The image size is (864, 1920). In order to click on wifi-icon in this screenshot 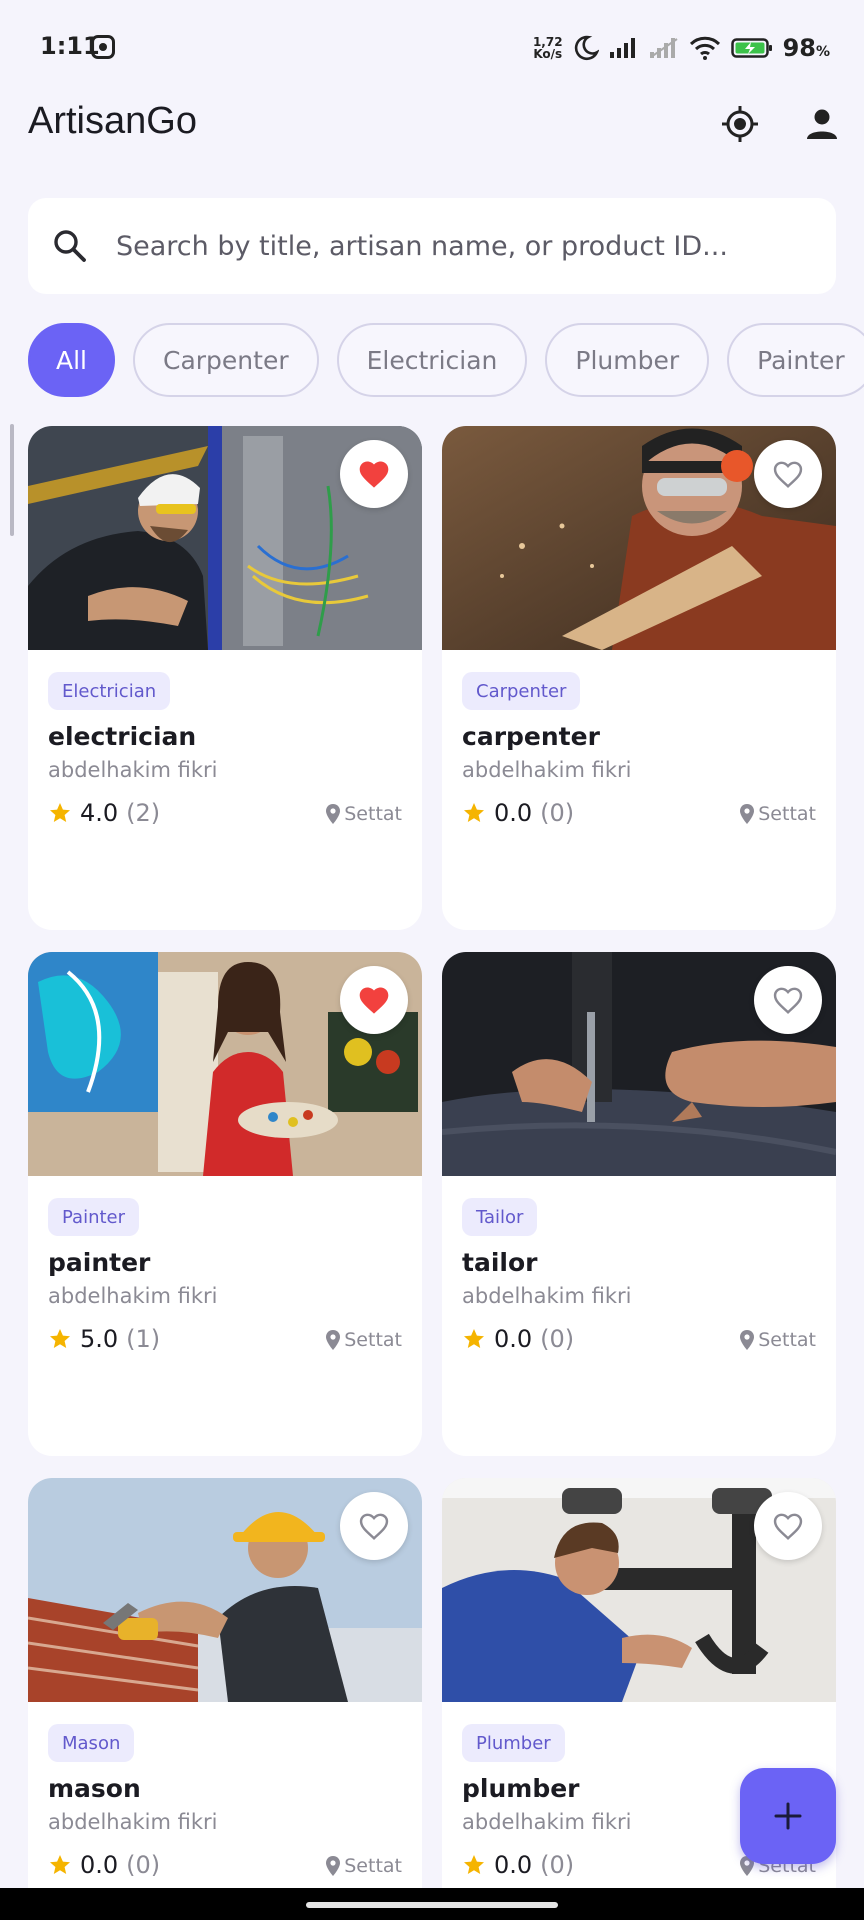, I will do `click(704, 48)`.